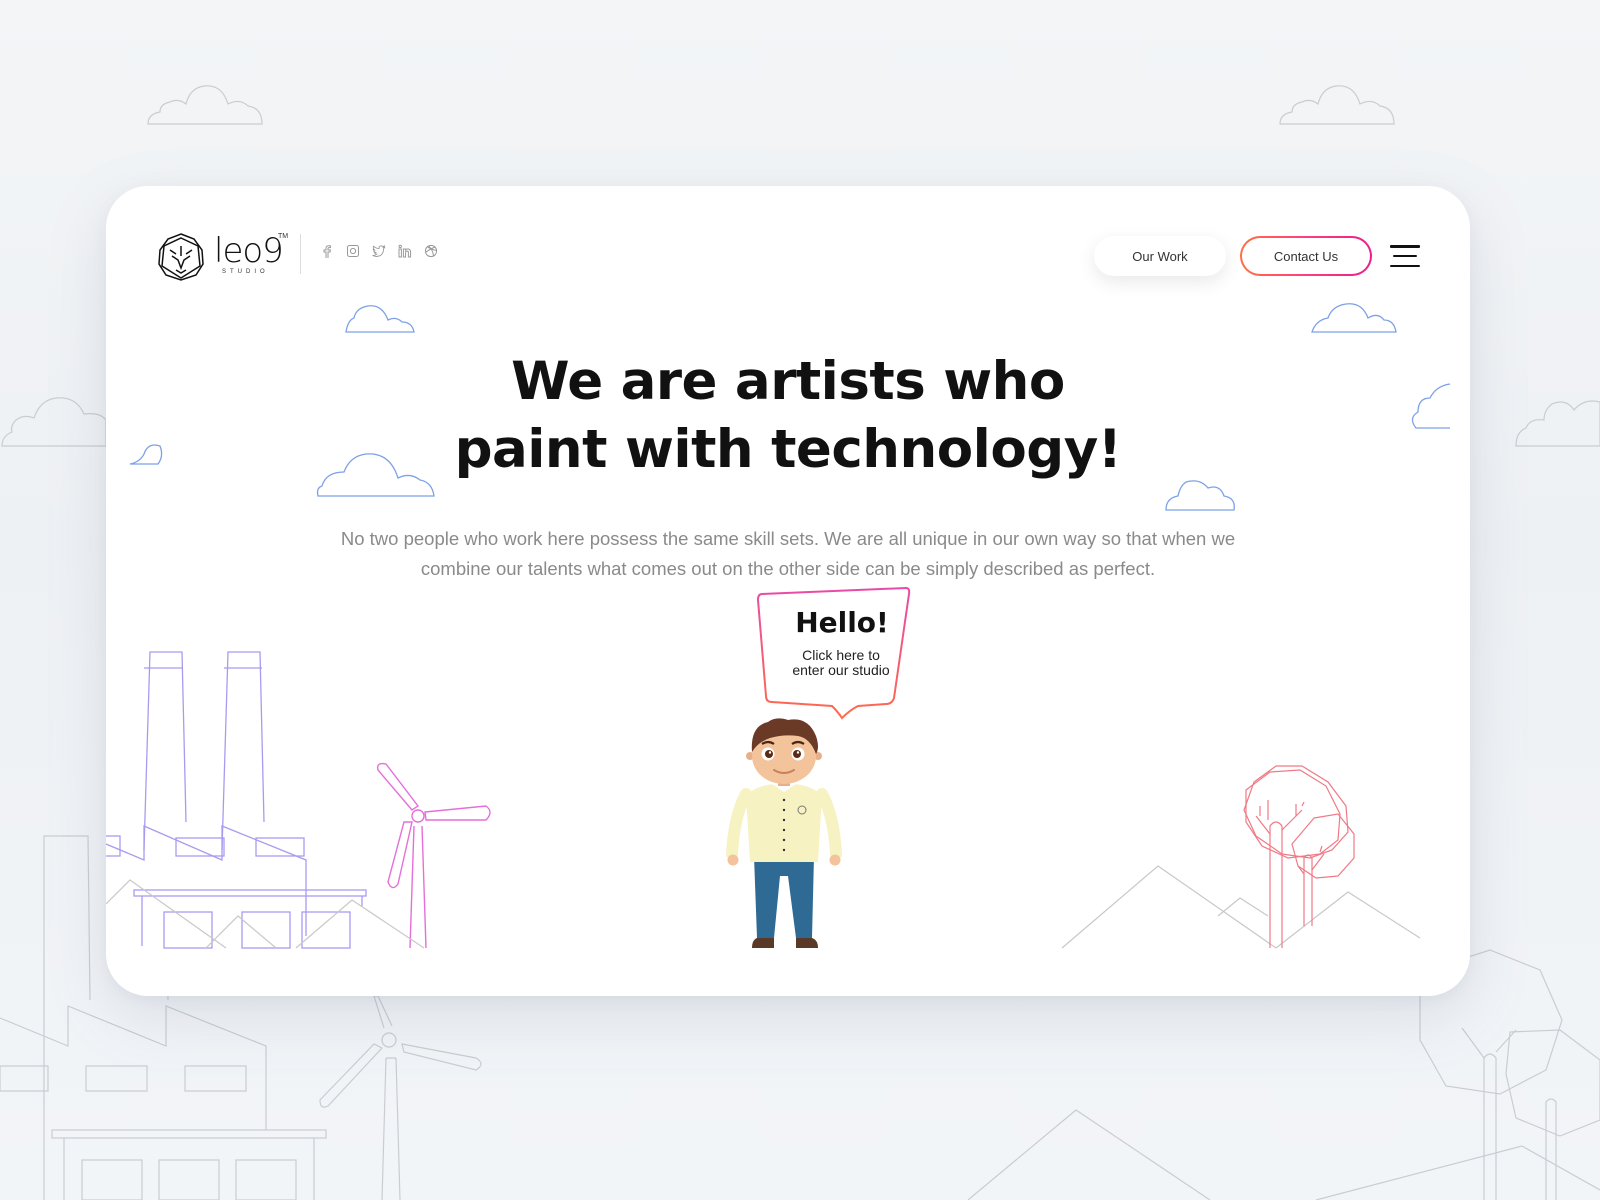 Image resolution: width=1600 pixels, height=1200 pixels. I want to click on brand-logo: leo9 TM STUDIO, so click(222, 256).